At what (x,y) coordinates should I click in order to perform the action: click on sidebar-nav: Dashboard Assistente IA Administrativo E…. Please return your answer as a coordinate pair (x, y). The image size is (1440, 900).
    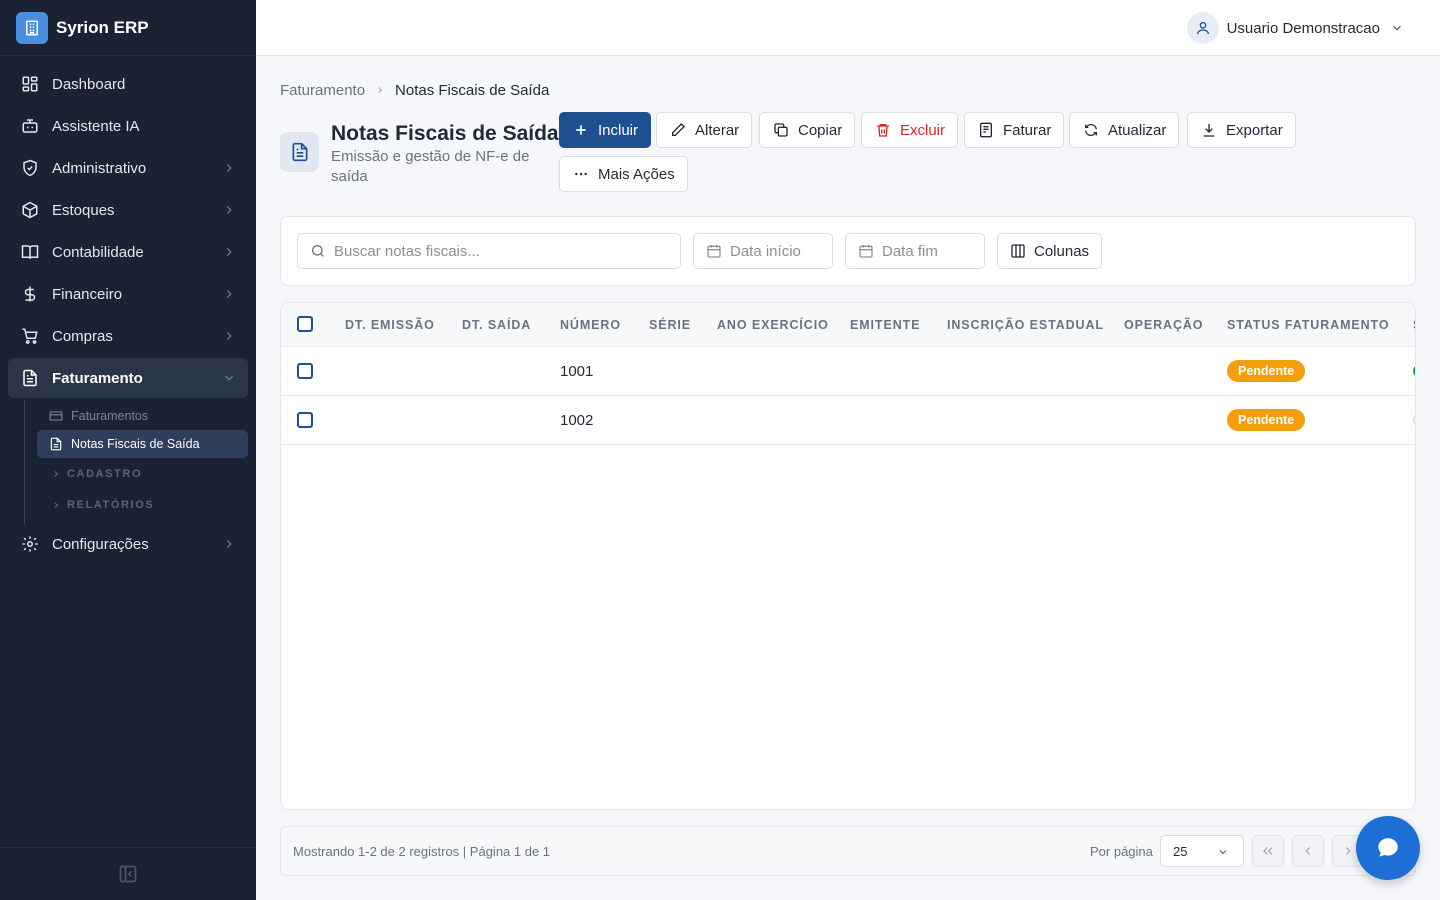
    Looking at the image, I should click on (128, 310).